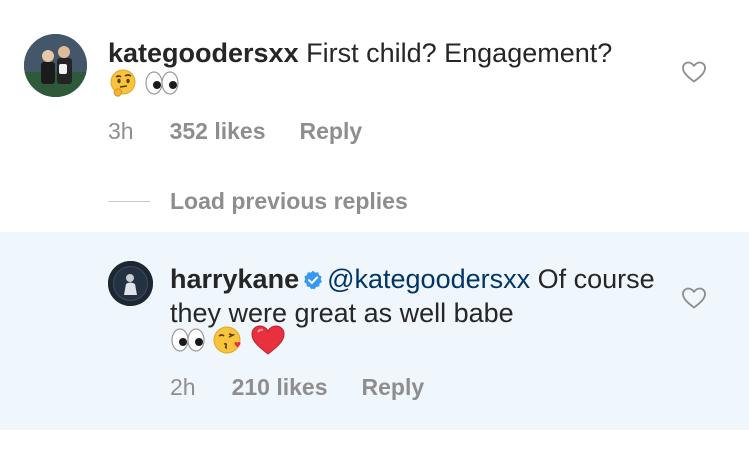 This screenshot has height=450, width=749. What do you see at coordinates (313, 280) in the screenshot?
I see `verified-badge-icon` at bounding box center [313, 280].